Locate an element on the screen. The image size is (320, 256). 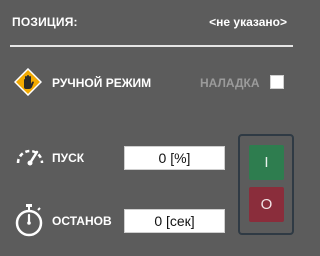
stop-value-field: 0 [сек] is located at coordinates (174, 221).